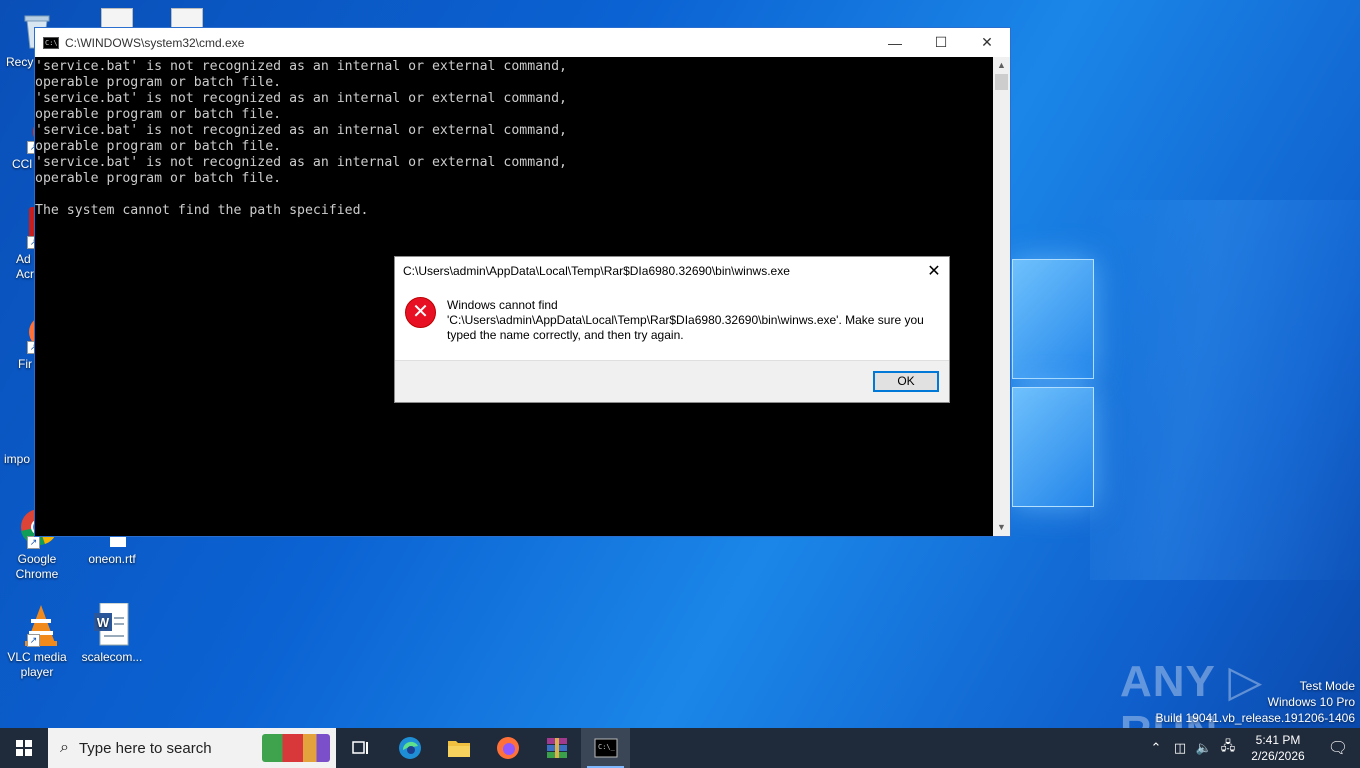 This screenshot has width=1360, height=768. What do you see at coordinates (1001, 65) in the screenshot?
I see `scroll-up-icon: ▲` at bounding box center [1001, 65].